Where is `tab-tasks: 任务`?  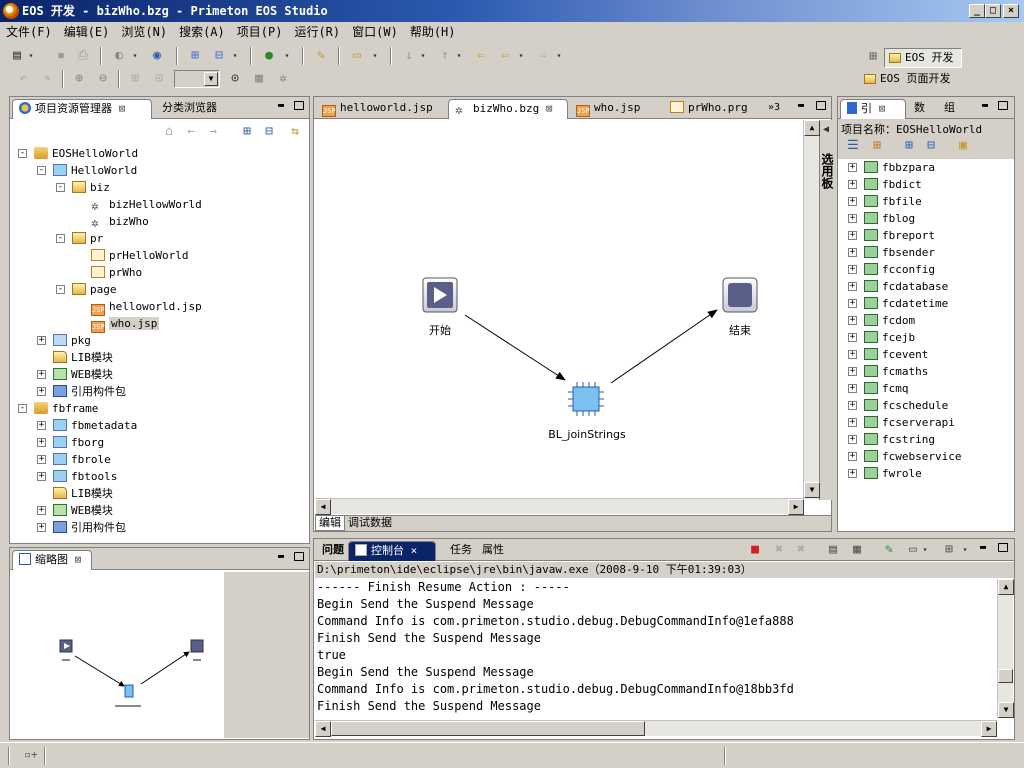
tab-tasks: 任务 is located at coordinates (461, 551).